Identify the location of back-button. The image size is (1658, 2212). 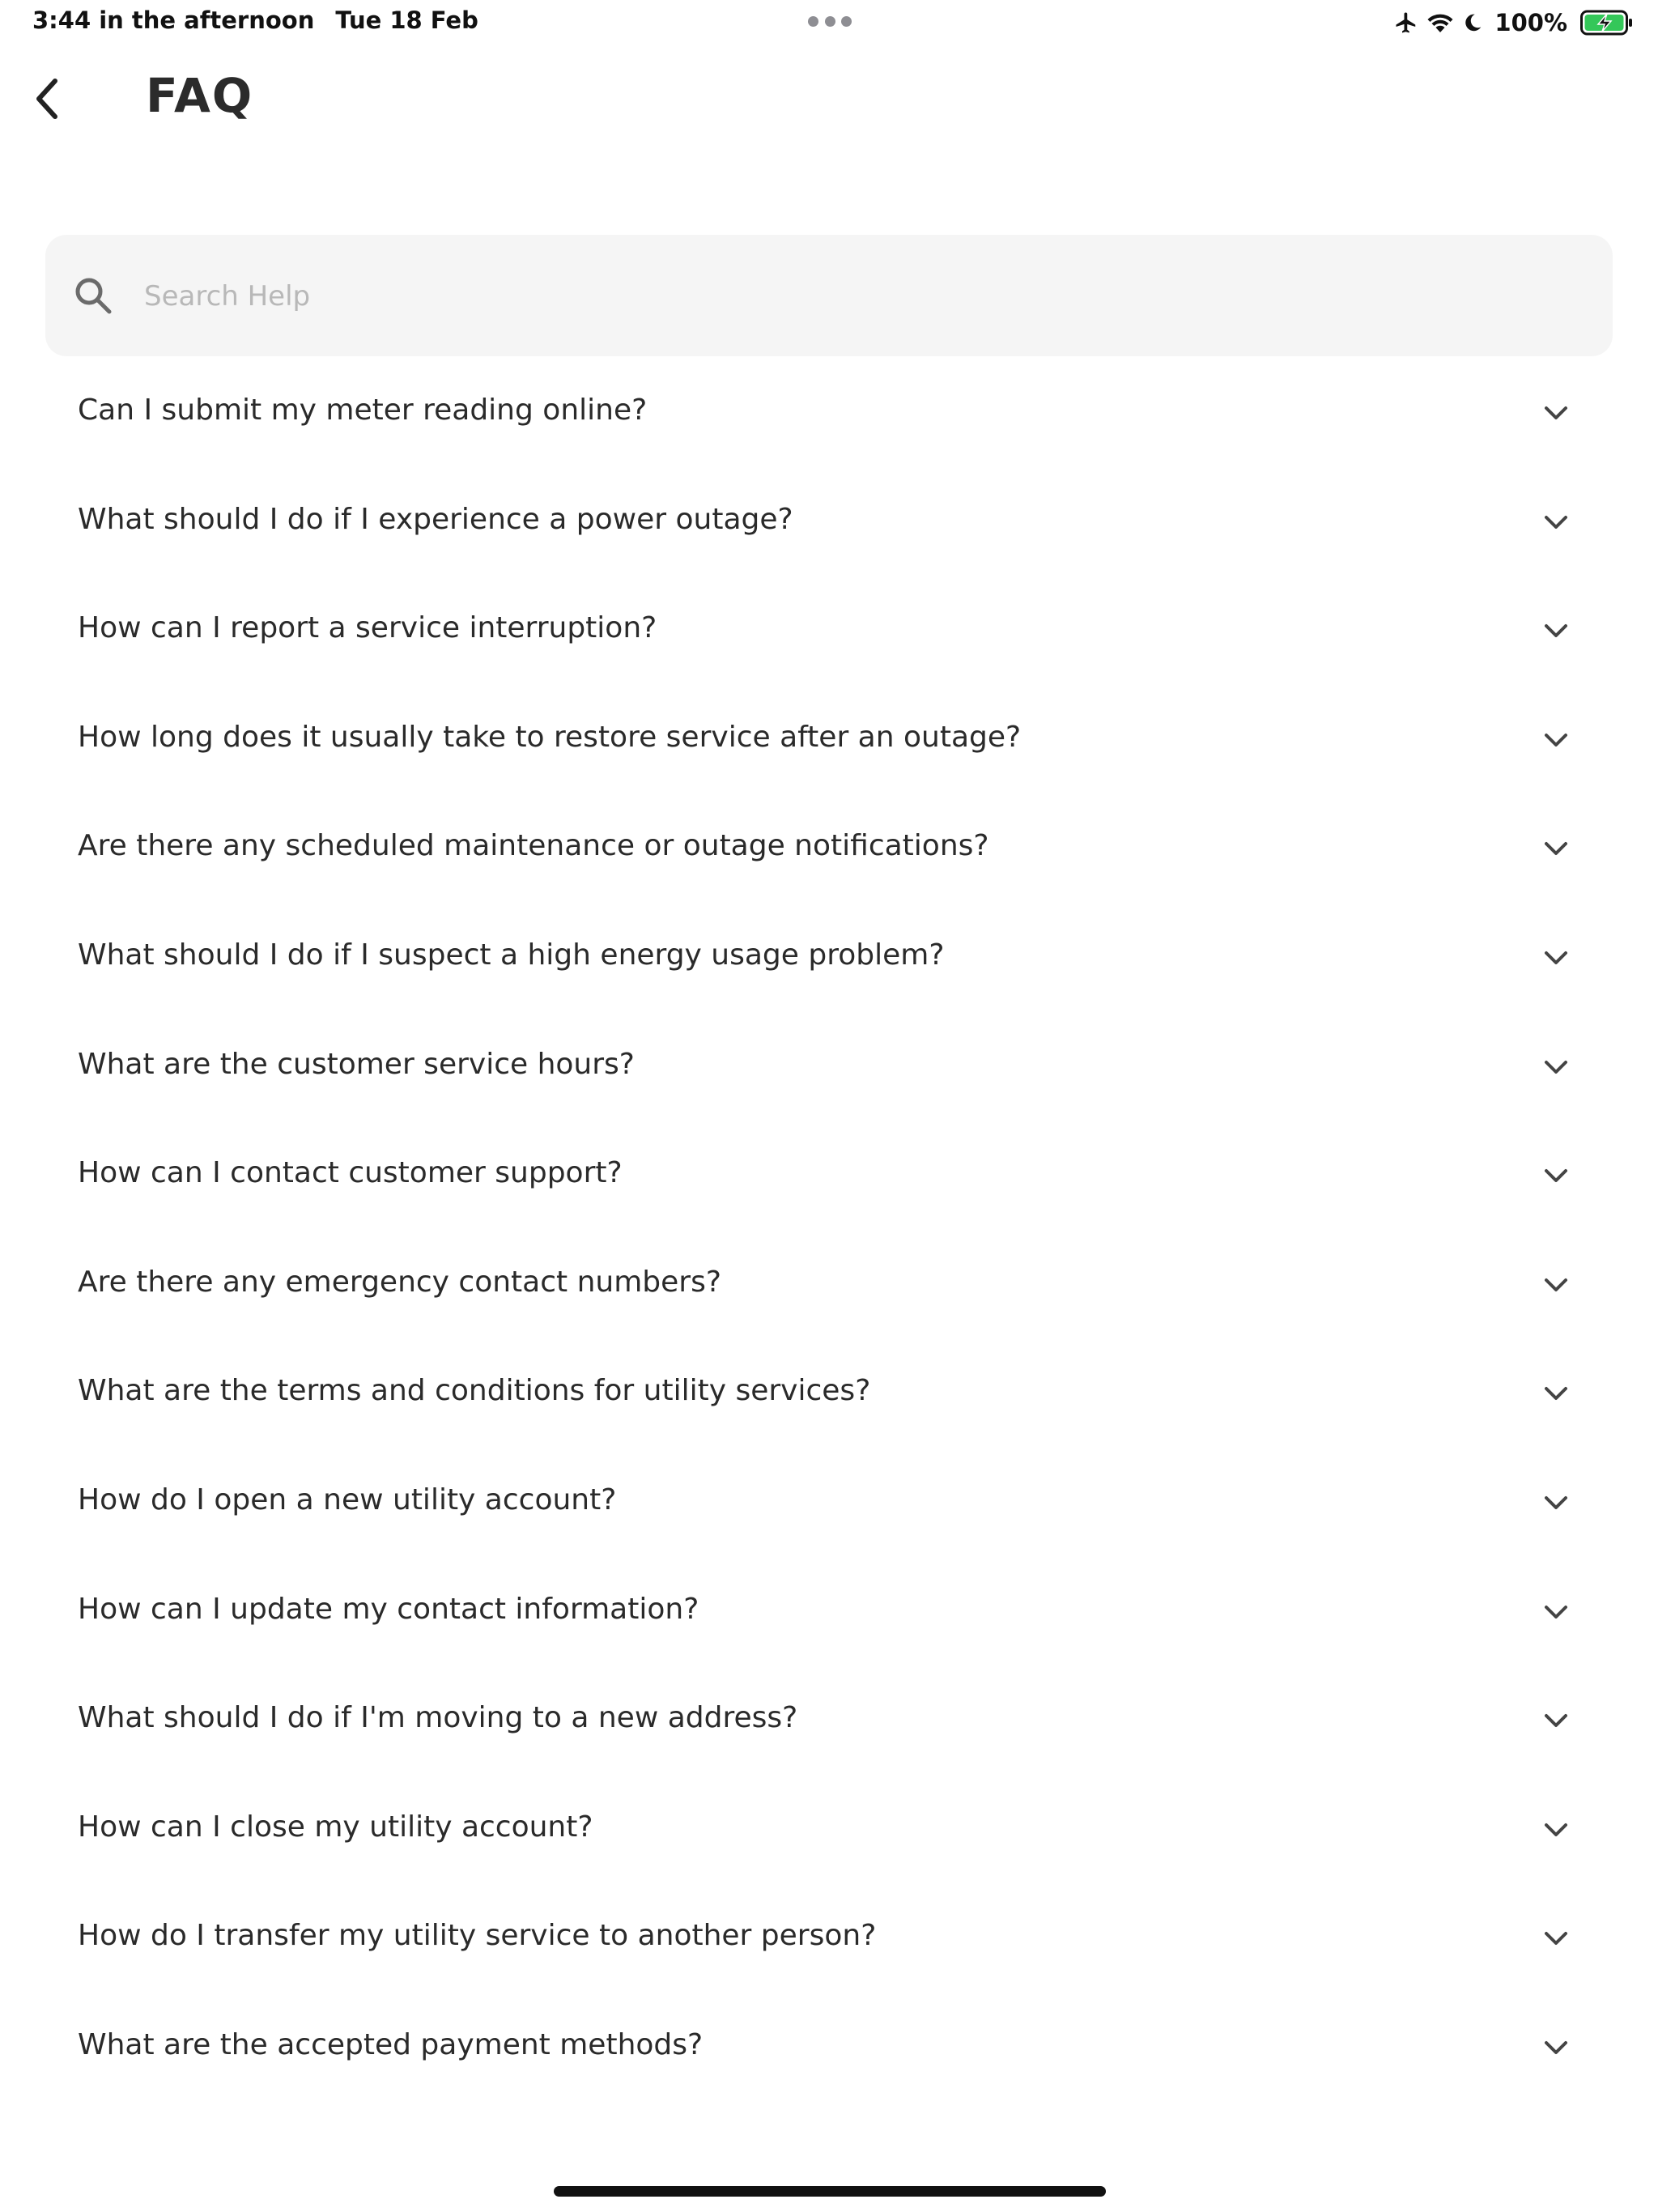
(47, 99).